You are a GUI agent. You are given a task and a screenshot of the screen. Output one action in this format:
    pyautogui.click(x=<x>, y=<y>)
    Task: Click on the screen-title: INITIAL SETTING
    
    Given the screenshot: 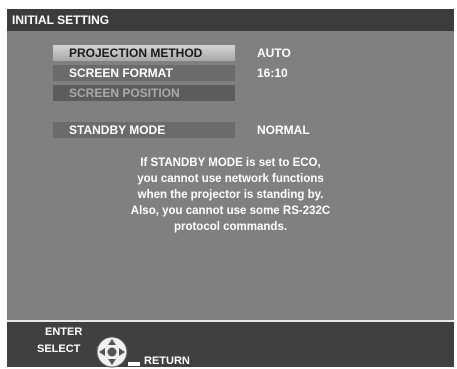 What is the action you would take?
    pyautogui.click(x=230, y=20)
    